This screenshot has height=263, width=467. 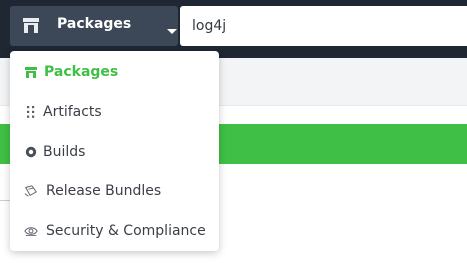 What do you see at coordinates (114, 112) in the screenshot?
I see `menu-item-artifacts: Artifacts` at bounding box center [114, 112].